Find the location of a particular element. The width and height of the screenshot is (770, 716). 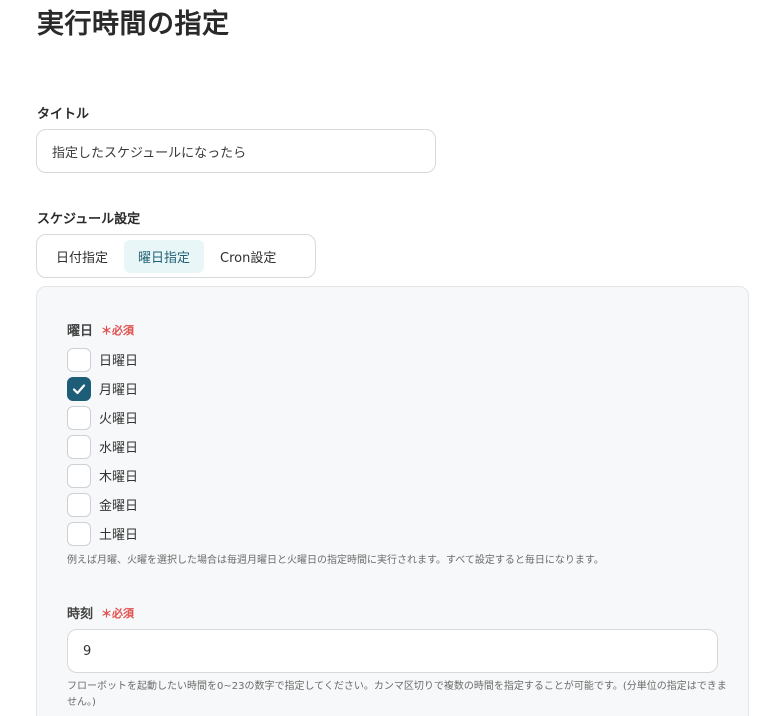

weekday-option-label: 日曜日 is located at coordinates (119, 361).